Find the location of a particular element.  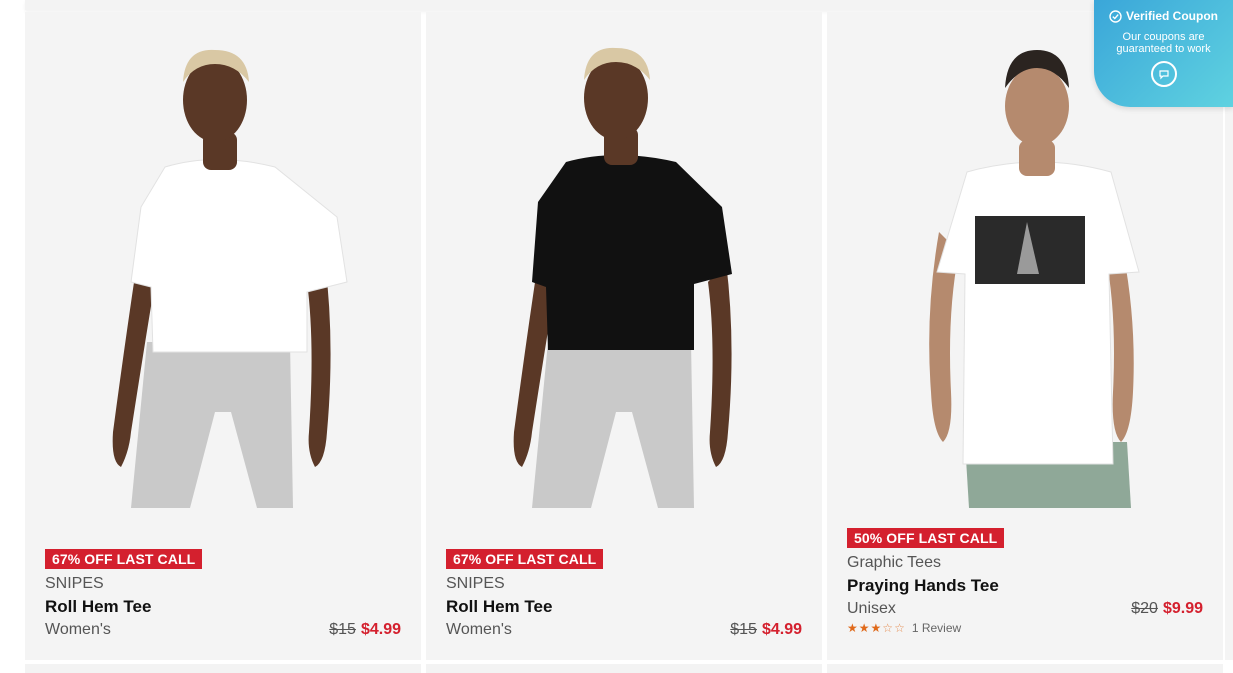

coupon-title: Verified Coupon is located at coordinates (1171, 16).